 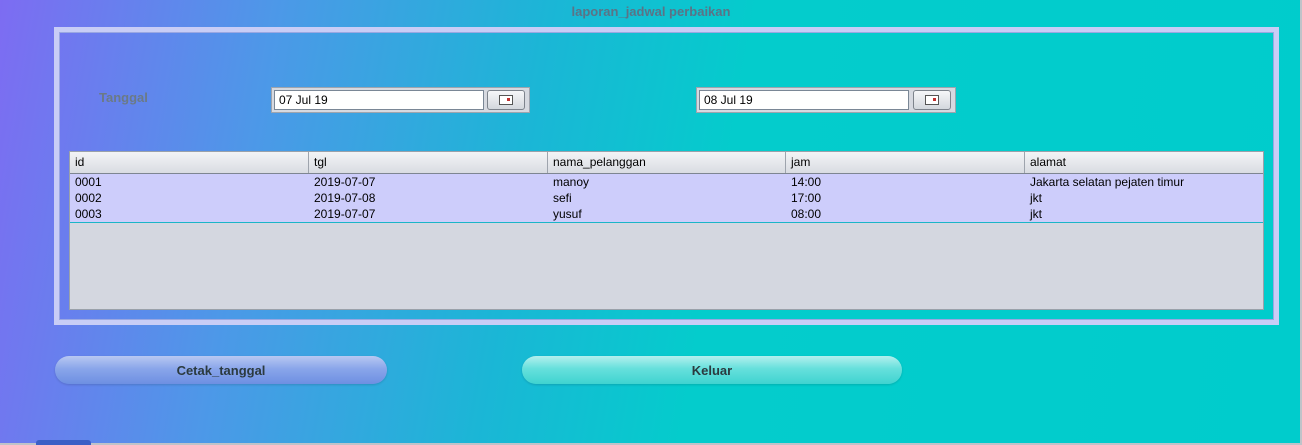 What do you see at coordinates (345, 198) in the screenshot?
I see `table-cell: 2019-07-08` at bounding box center [345, 198].